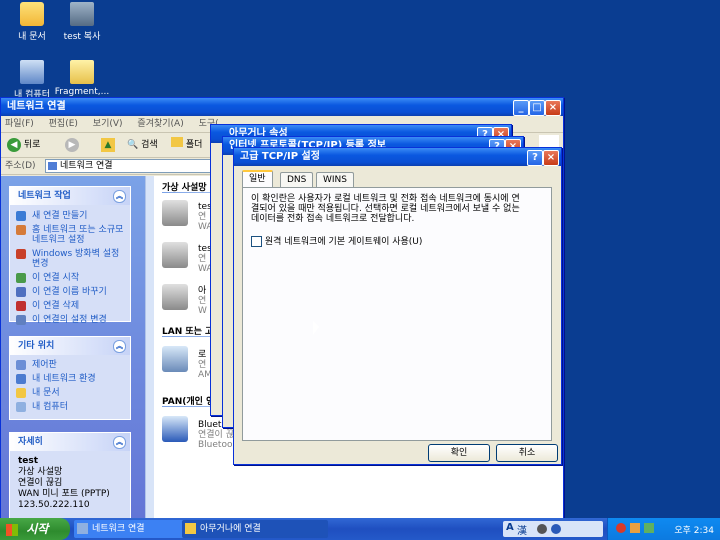 The width and height of the screenshot is (720, 540). What do you see at coordinates (177, 142) in the screenshot?
I see `folders-icon` at bounding box center [177, 142].